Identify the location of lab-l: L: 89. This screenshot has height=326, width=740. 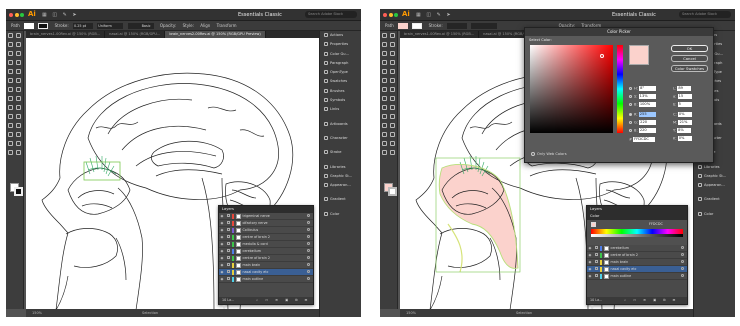
(682, 88).